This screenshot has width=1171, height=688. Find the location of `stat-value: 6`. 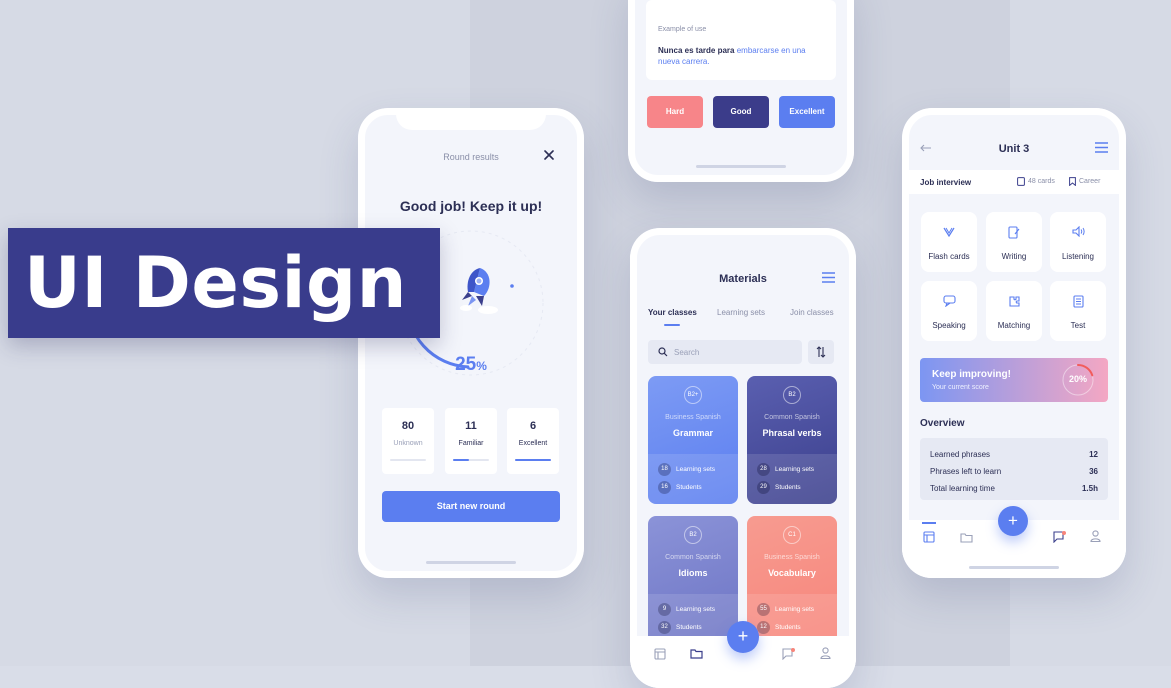

stat-value: 6 is located at coordinates (533, 426).